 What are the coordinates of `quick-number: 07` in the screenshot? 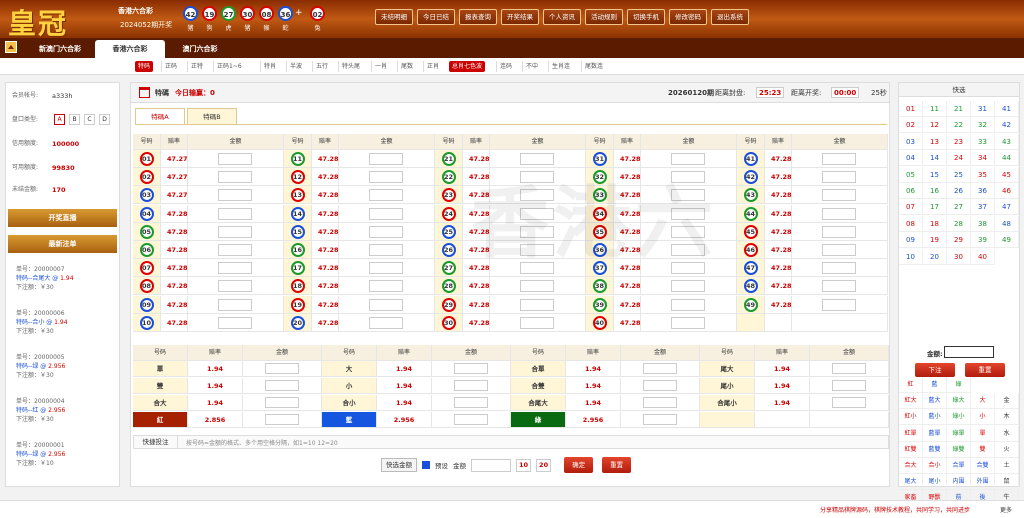 It's located at (911, 207).